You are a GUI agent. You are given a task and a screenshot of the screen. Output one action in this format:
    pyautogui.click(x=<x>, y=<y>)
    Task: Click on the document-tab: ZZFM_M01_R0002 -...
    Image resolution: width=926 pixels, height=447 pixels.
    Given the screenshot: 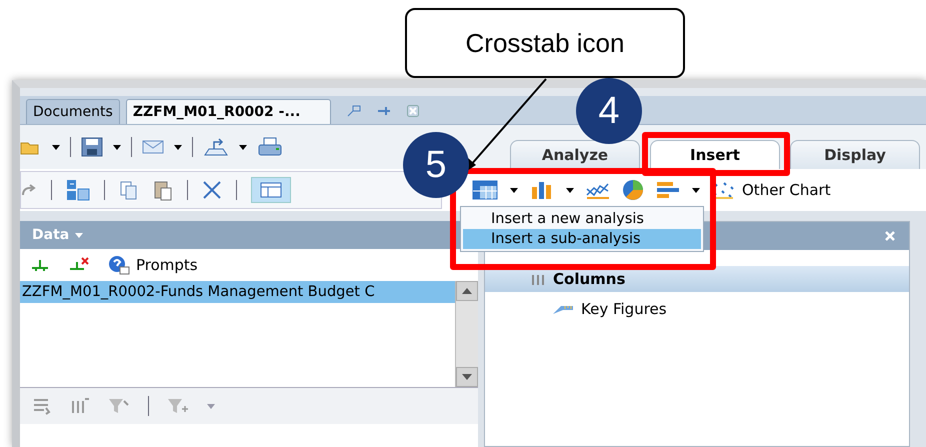 What is the action you would take?
    pyautogui.click(x=229, y=111)
    